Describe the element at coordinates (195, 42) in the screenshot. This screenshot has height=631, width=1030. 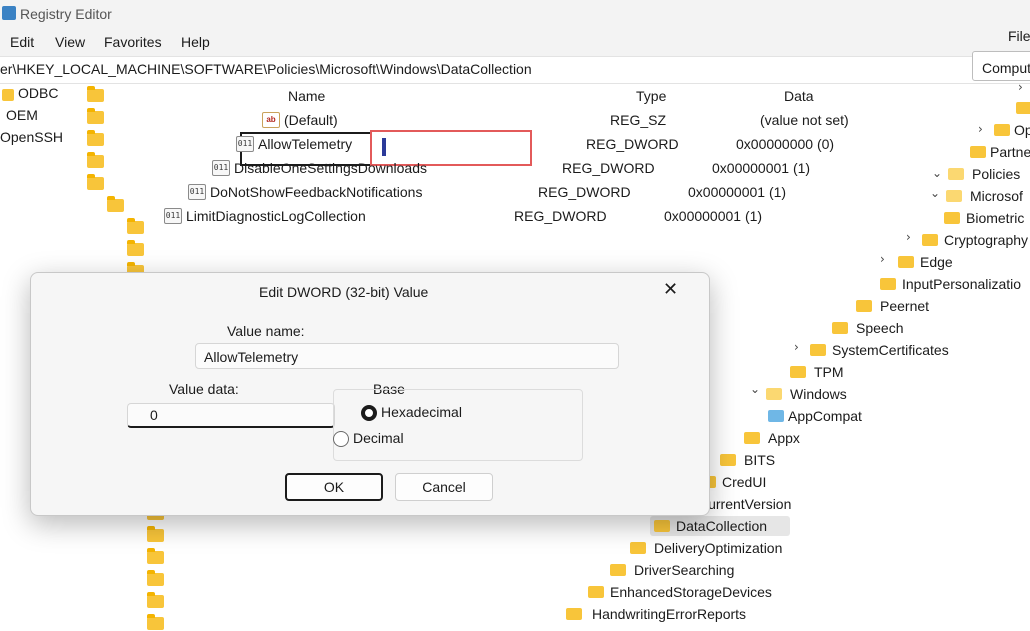
I see `menu-help: Help` at that location.